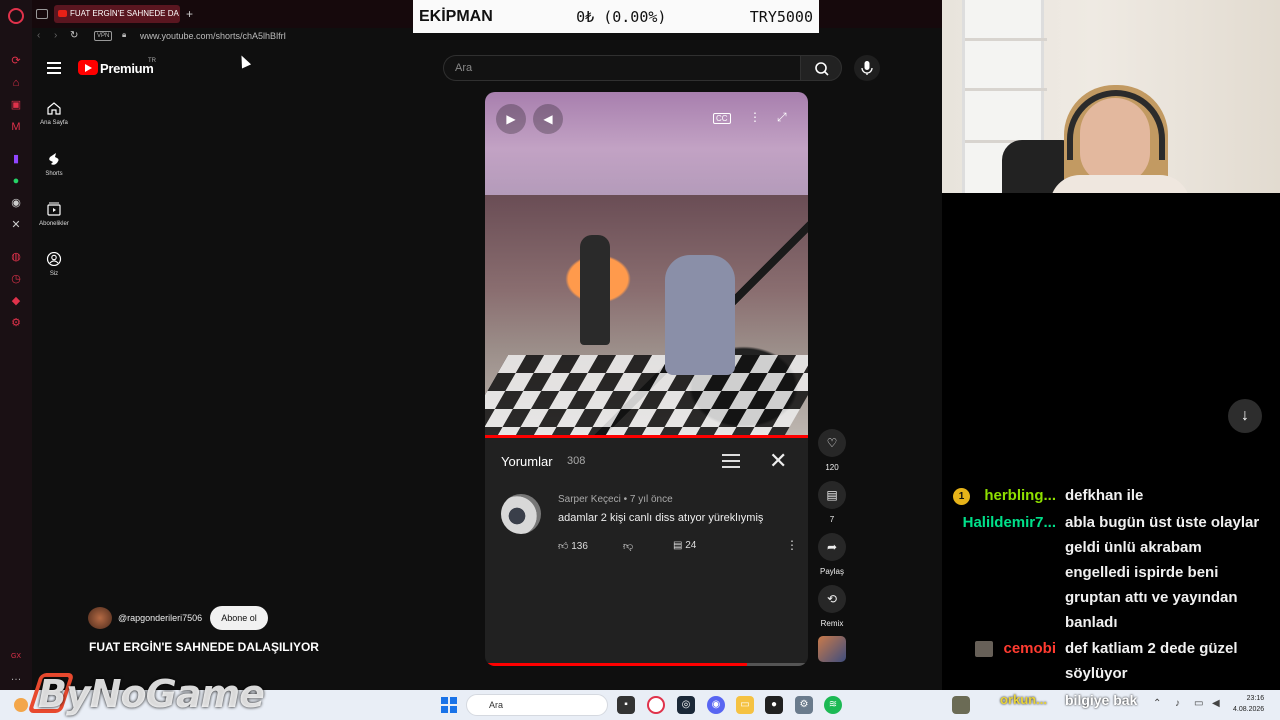  I want to click on reload-icon: ↻, so click(74, 35).